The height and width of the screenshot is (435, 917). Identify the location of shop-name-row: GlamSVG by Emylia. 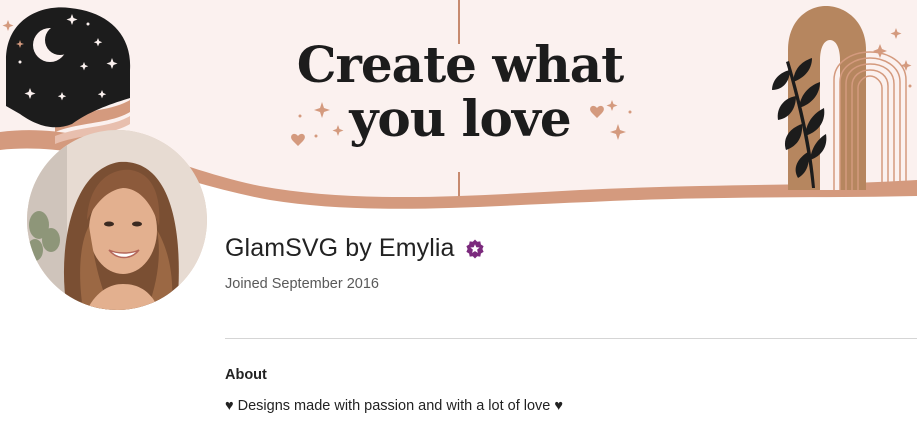
(355, 248).